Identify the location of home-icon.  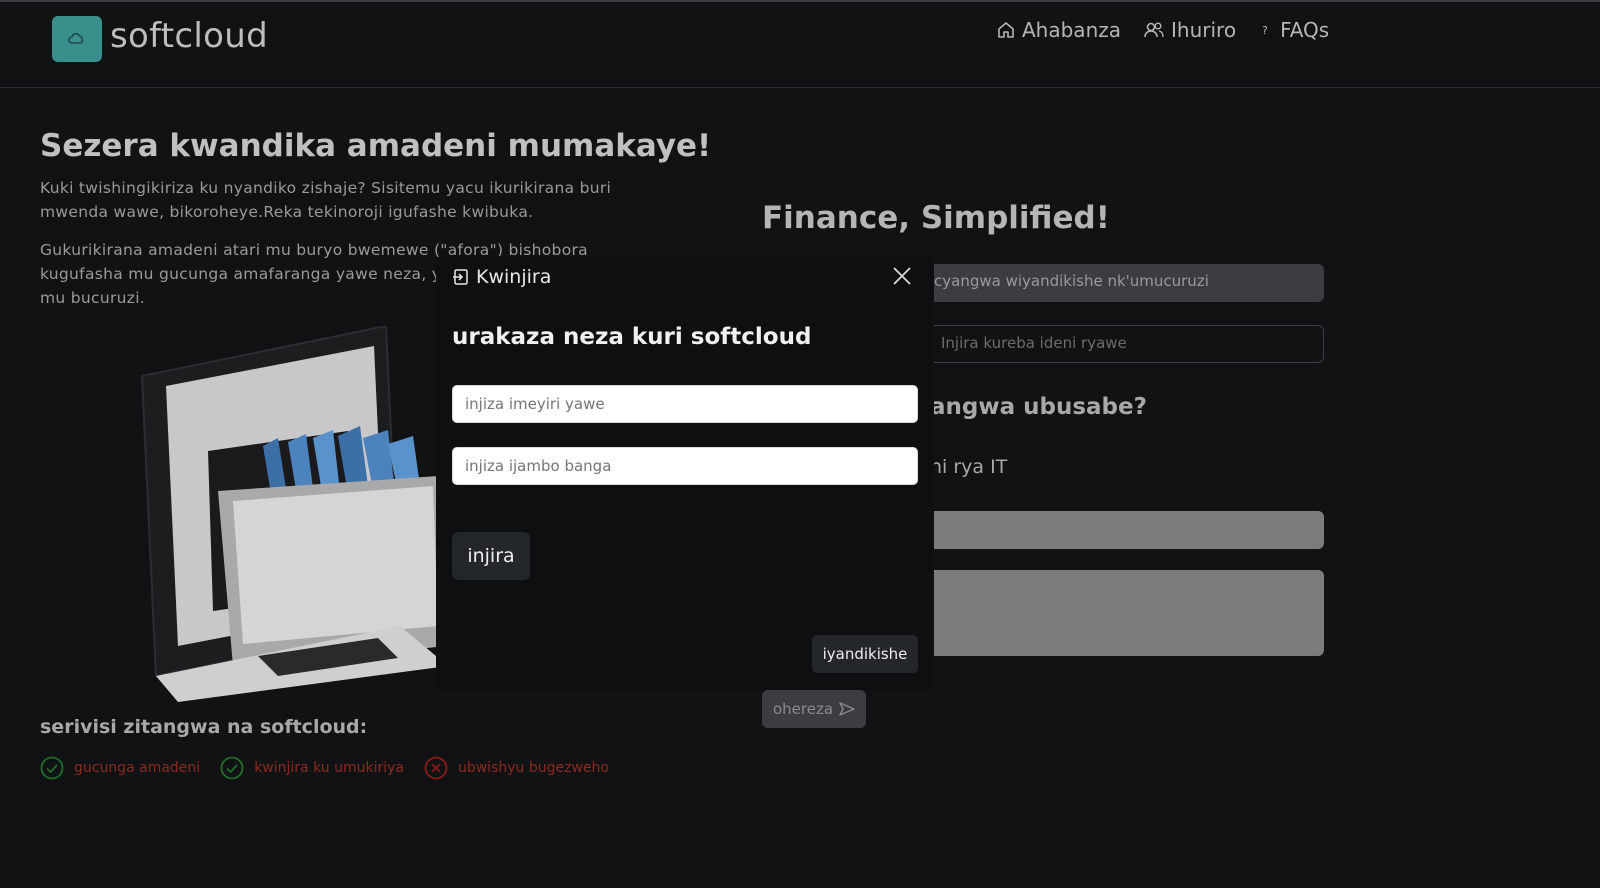
(1006, 30).